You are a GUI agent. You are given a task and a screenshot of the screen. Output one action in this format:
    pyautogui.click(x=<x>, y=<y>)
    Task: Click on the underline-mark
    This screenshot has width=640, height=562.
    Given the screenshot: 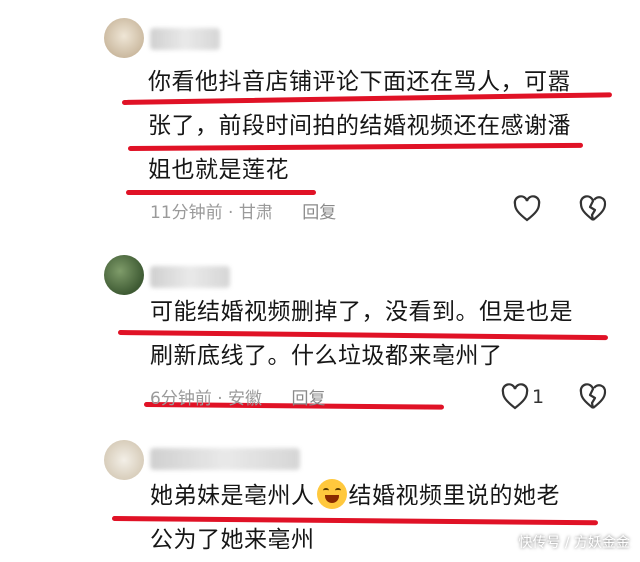 What is the action you would take?
    pyautogui.click(x=221, y=192)
    